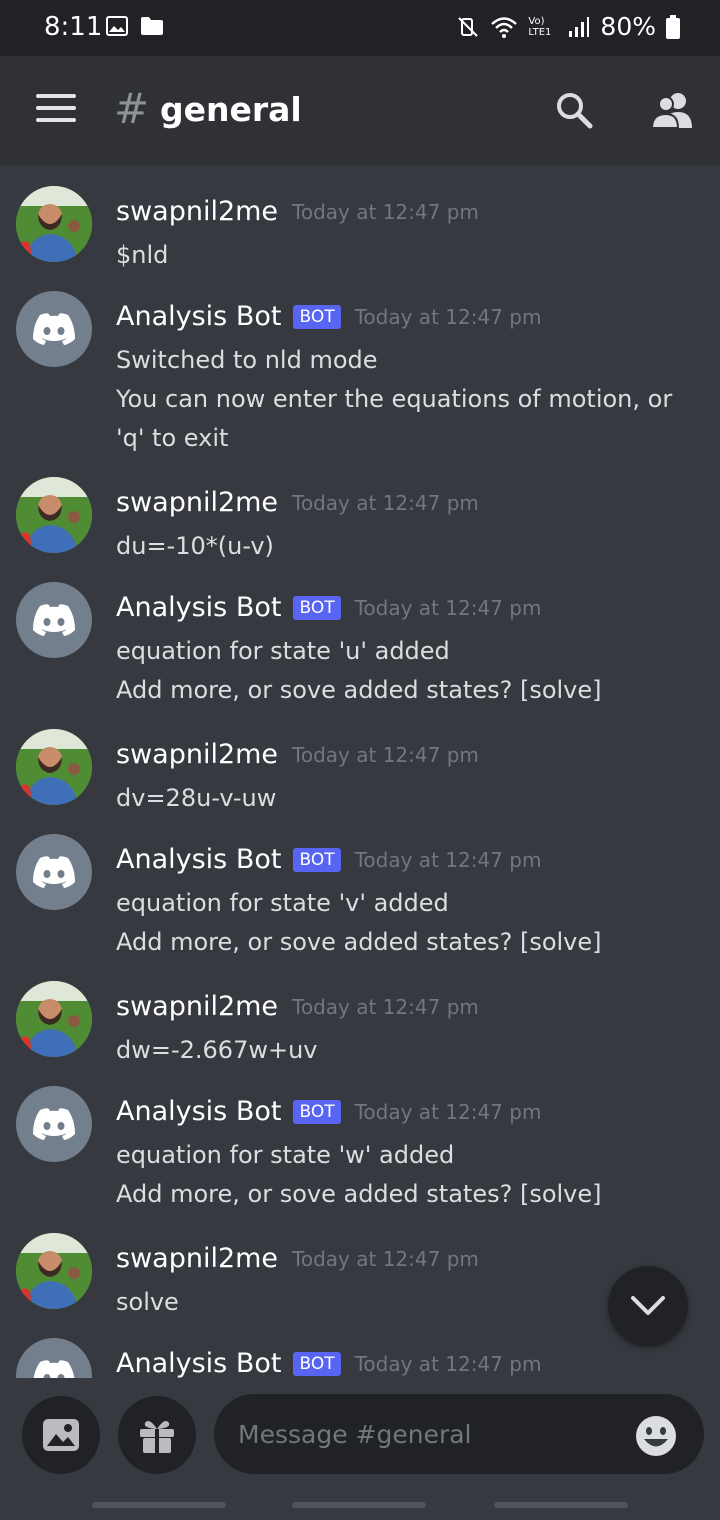 Image resolution: width=720 pixels, height=1520 pixels. What do you see at coordinates (540, 26) in the screenshot?
I see `lte-label: Vo) LTE1` at bounding box center [540, 26].